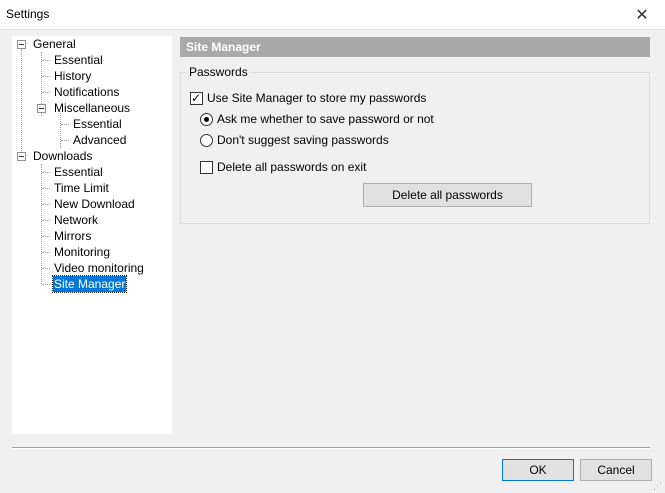 The width and height of the screenshot is (665, 493). I want to click on tree-item-label: Site Manager, so click(89, 284).